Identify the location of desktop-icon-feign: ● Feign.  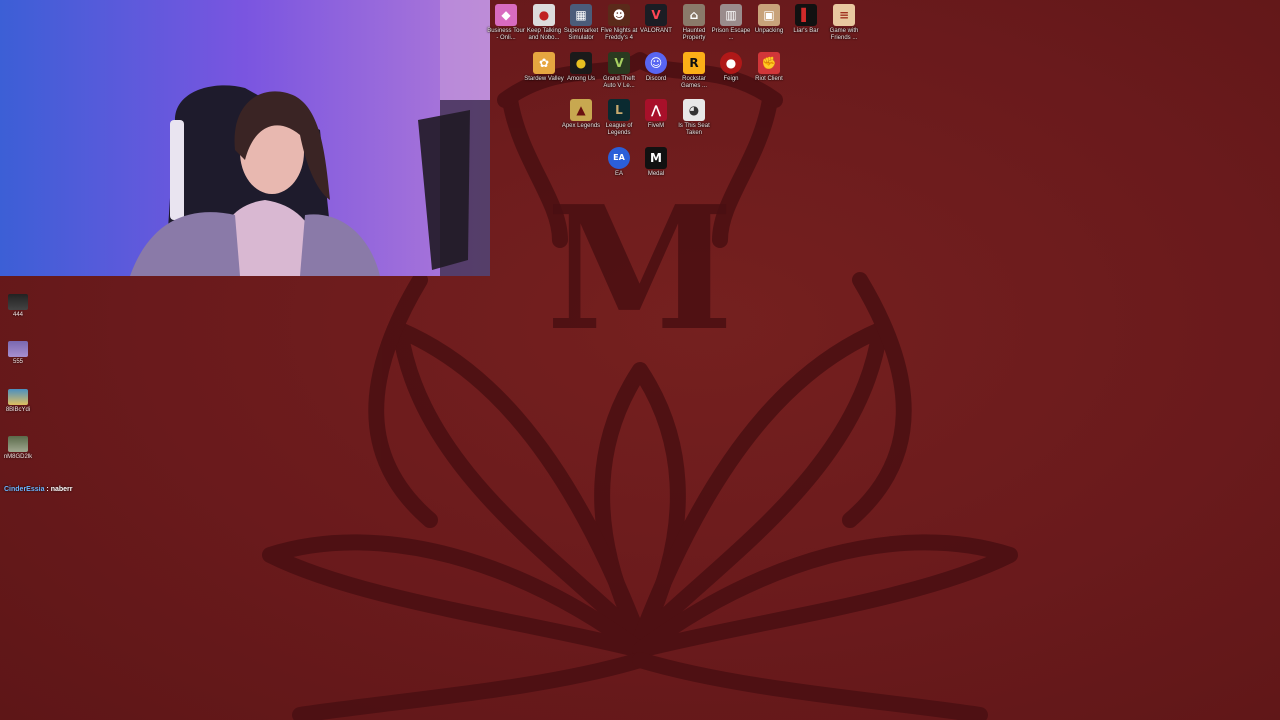
(731, 67).